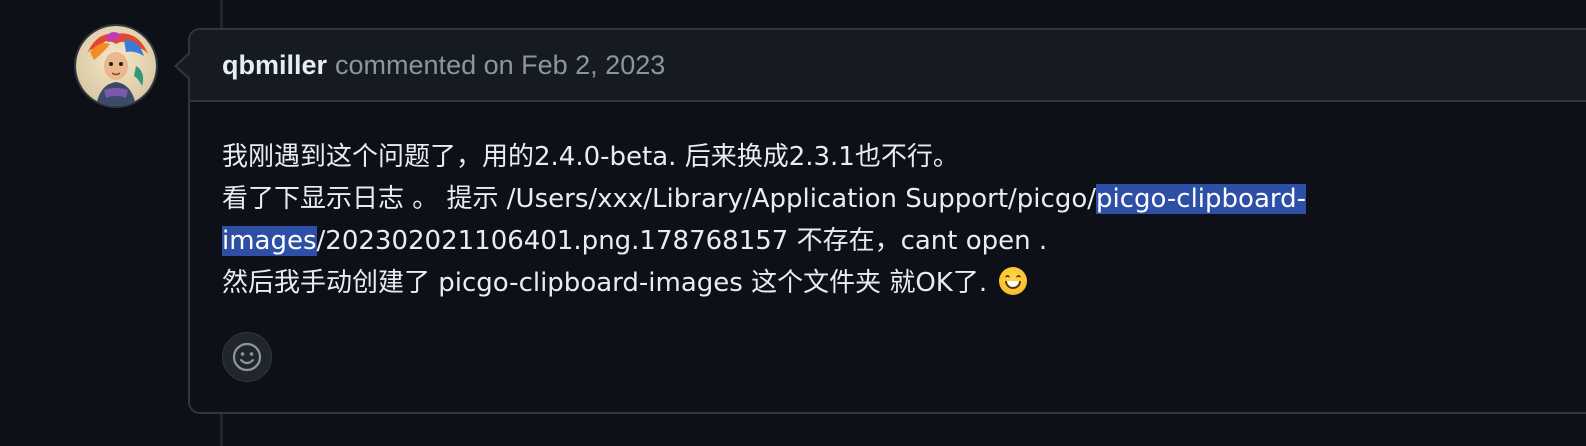 This screenshot has height=446, width=1586. I want to click on grinning-face-icon, so click(1013, 281).